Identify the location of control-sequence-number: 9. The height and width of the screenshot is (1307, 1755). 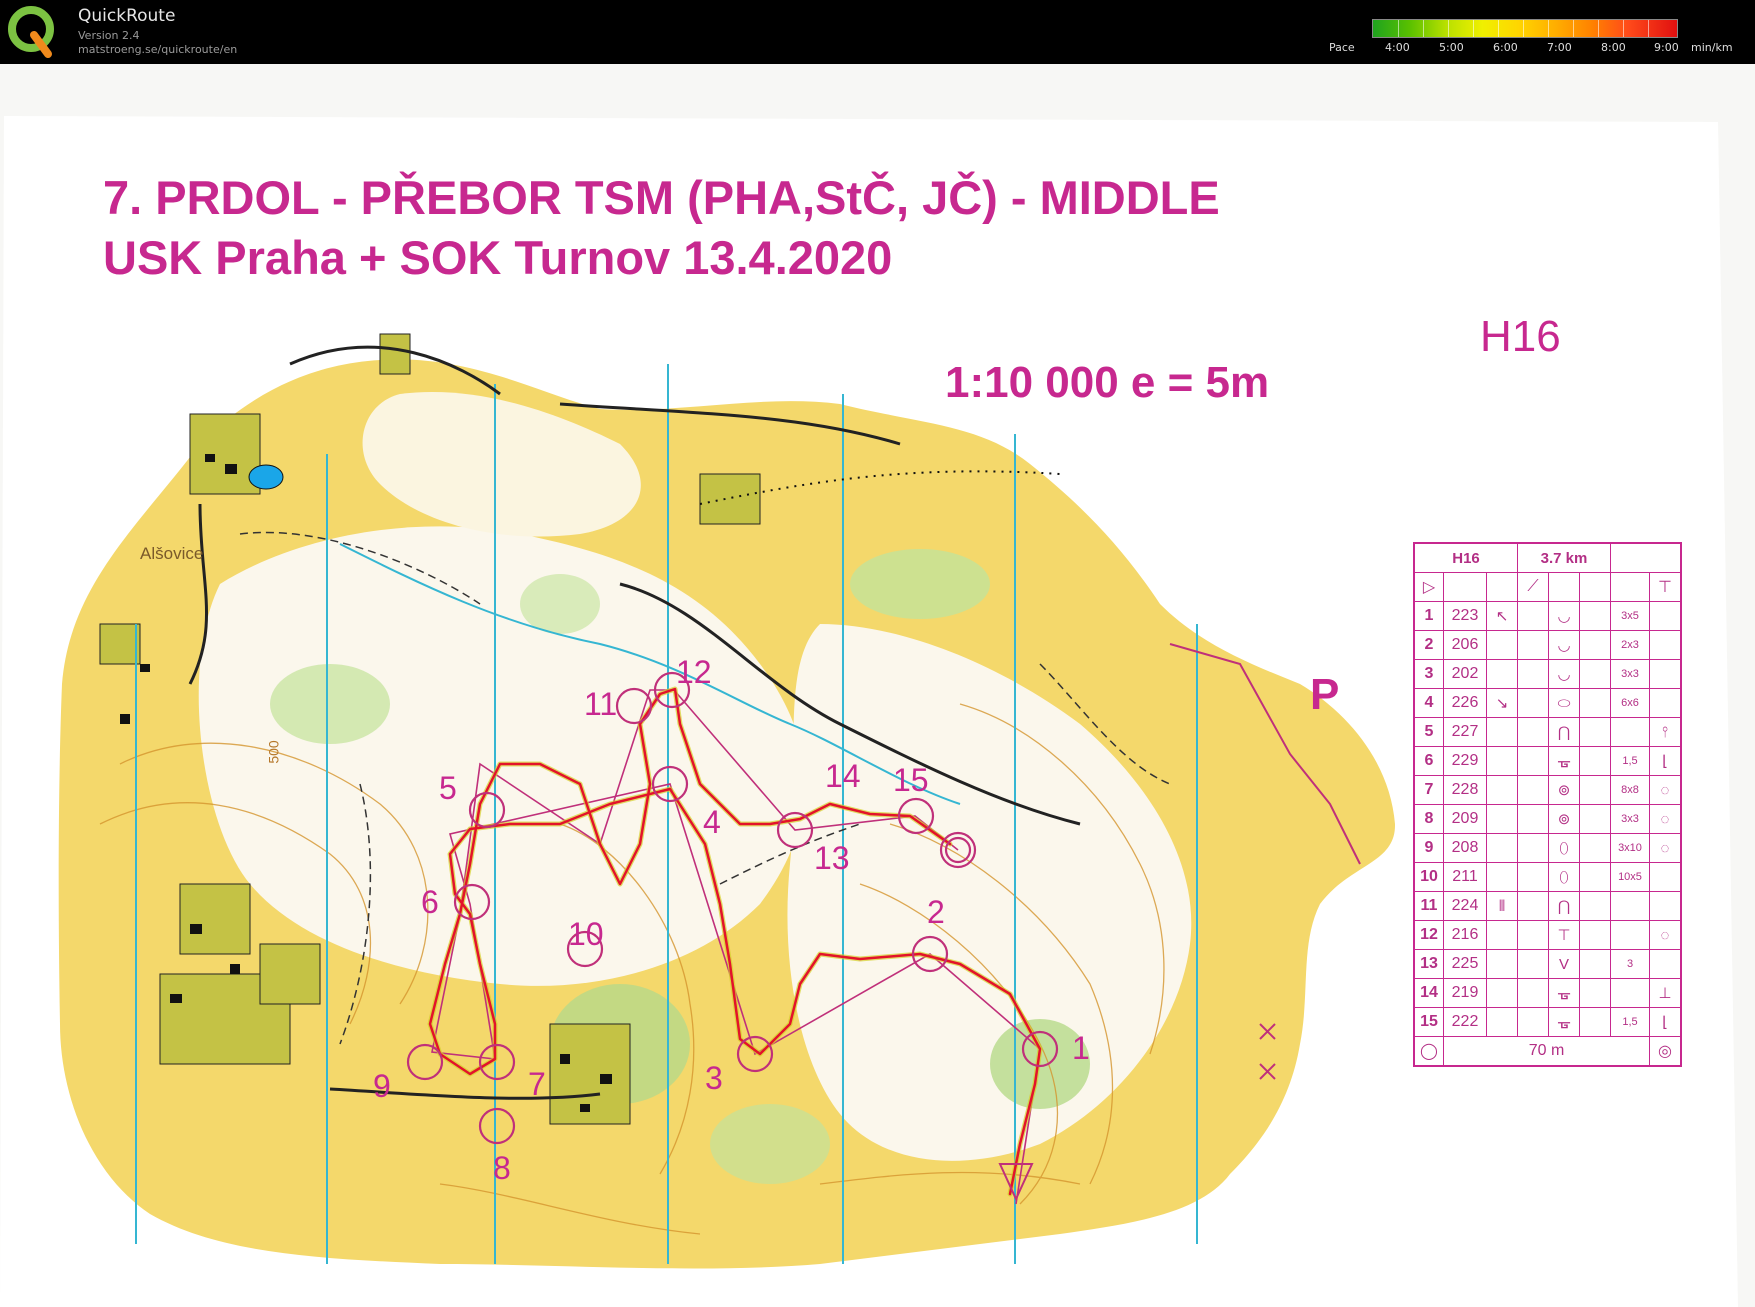
(1428, 848).